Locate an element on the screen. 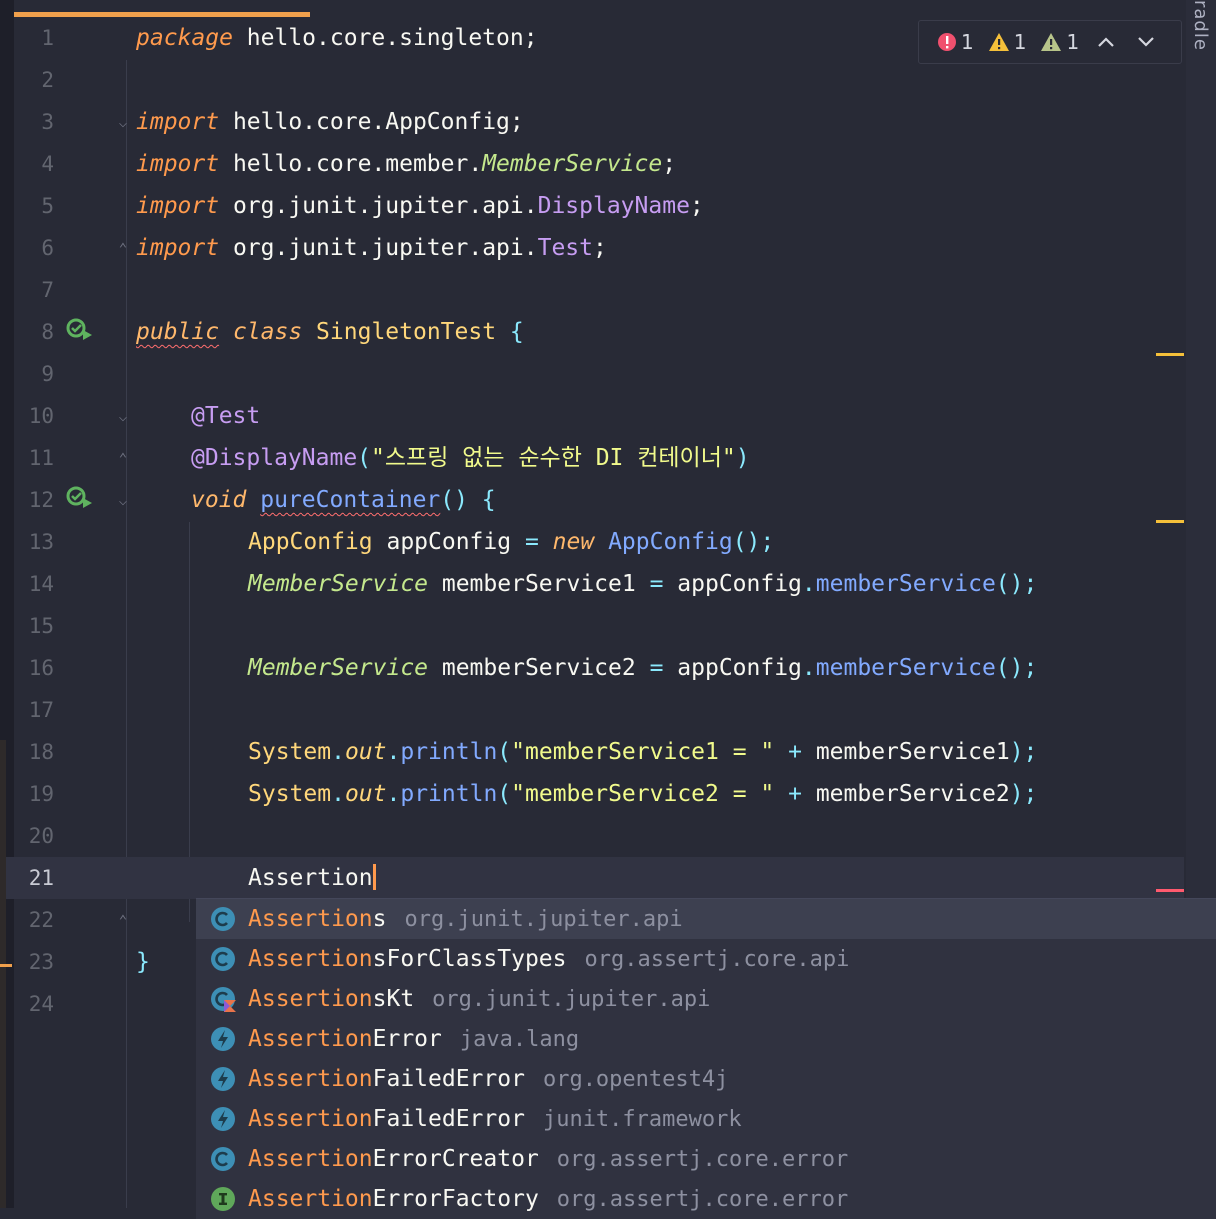  completion-item-package: org.assertj.core.error is located at coordinates (702, 1159).